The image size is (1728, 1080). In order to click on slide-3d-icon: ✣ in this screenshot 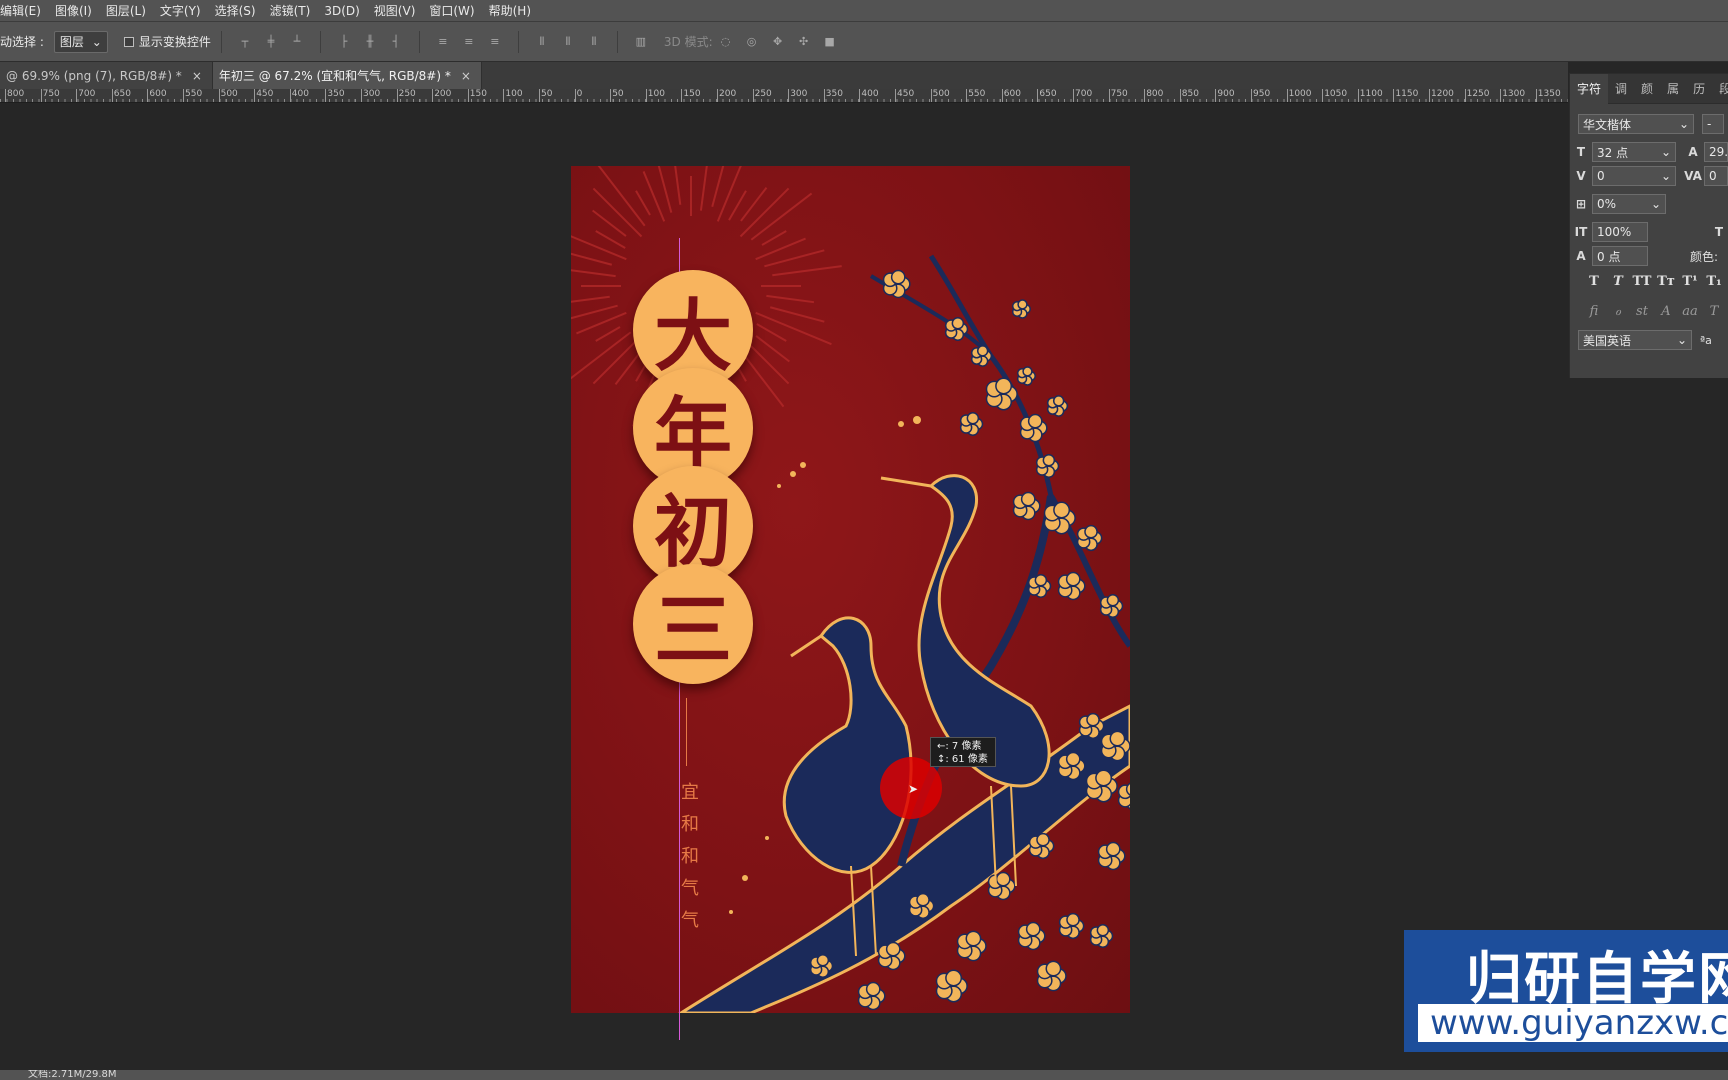, I will do `click(804, 42)`.